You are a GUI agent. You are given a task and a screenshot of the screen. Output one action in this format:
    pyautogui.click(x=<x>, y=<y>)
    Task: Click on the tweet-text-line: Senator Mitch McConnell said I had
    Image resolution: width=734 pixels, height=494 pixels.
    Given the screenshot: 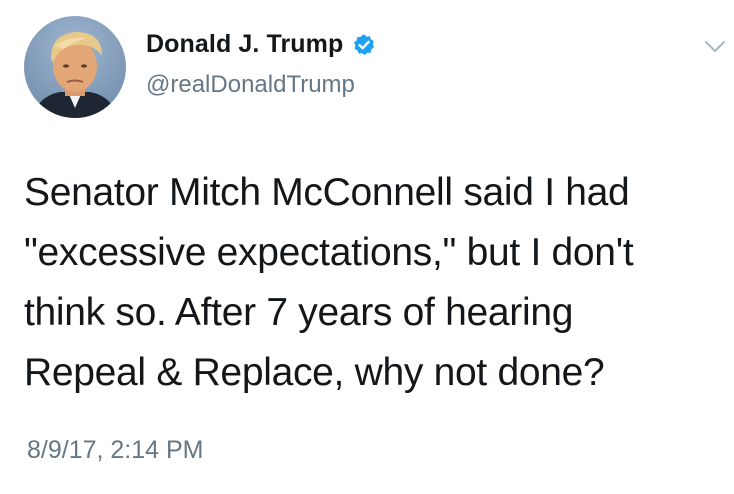 What is the action you would take?
    pyautogui.click(x=327, y=192)
    